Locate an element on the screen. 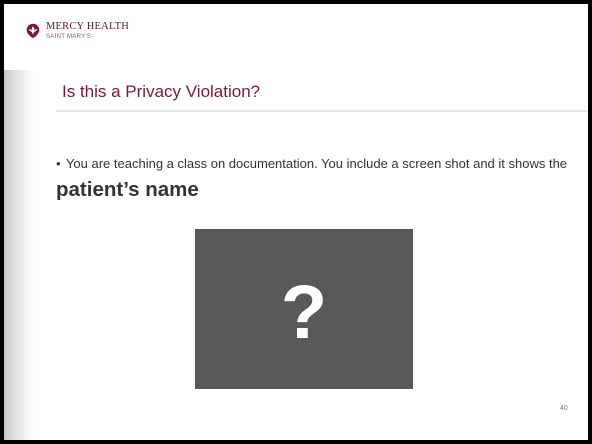  logo-name: MERCY HEALTH is located at coordinates (88, 26).